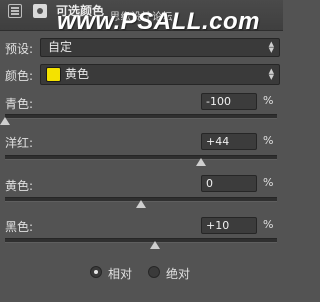 The height and width of the screenshot is (302, 320). Describe the element at coordinates (19, 104) in the screenshot. I see `cyan-label: 青色:` at that location.